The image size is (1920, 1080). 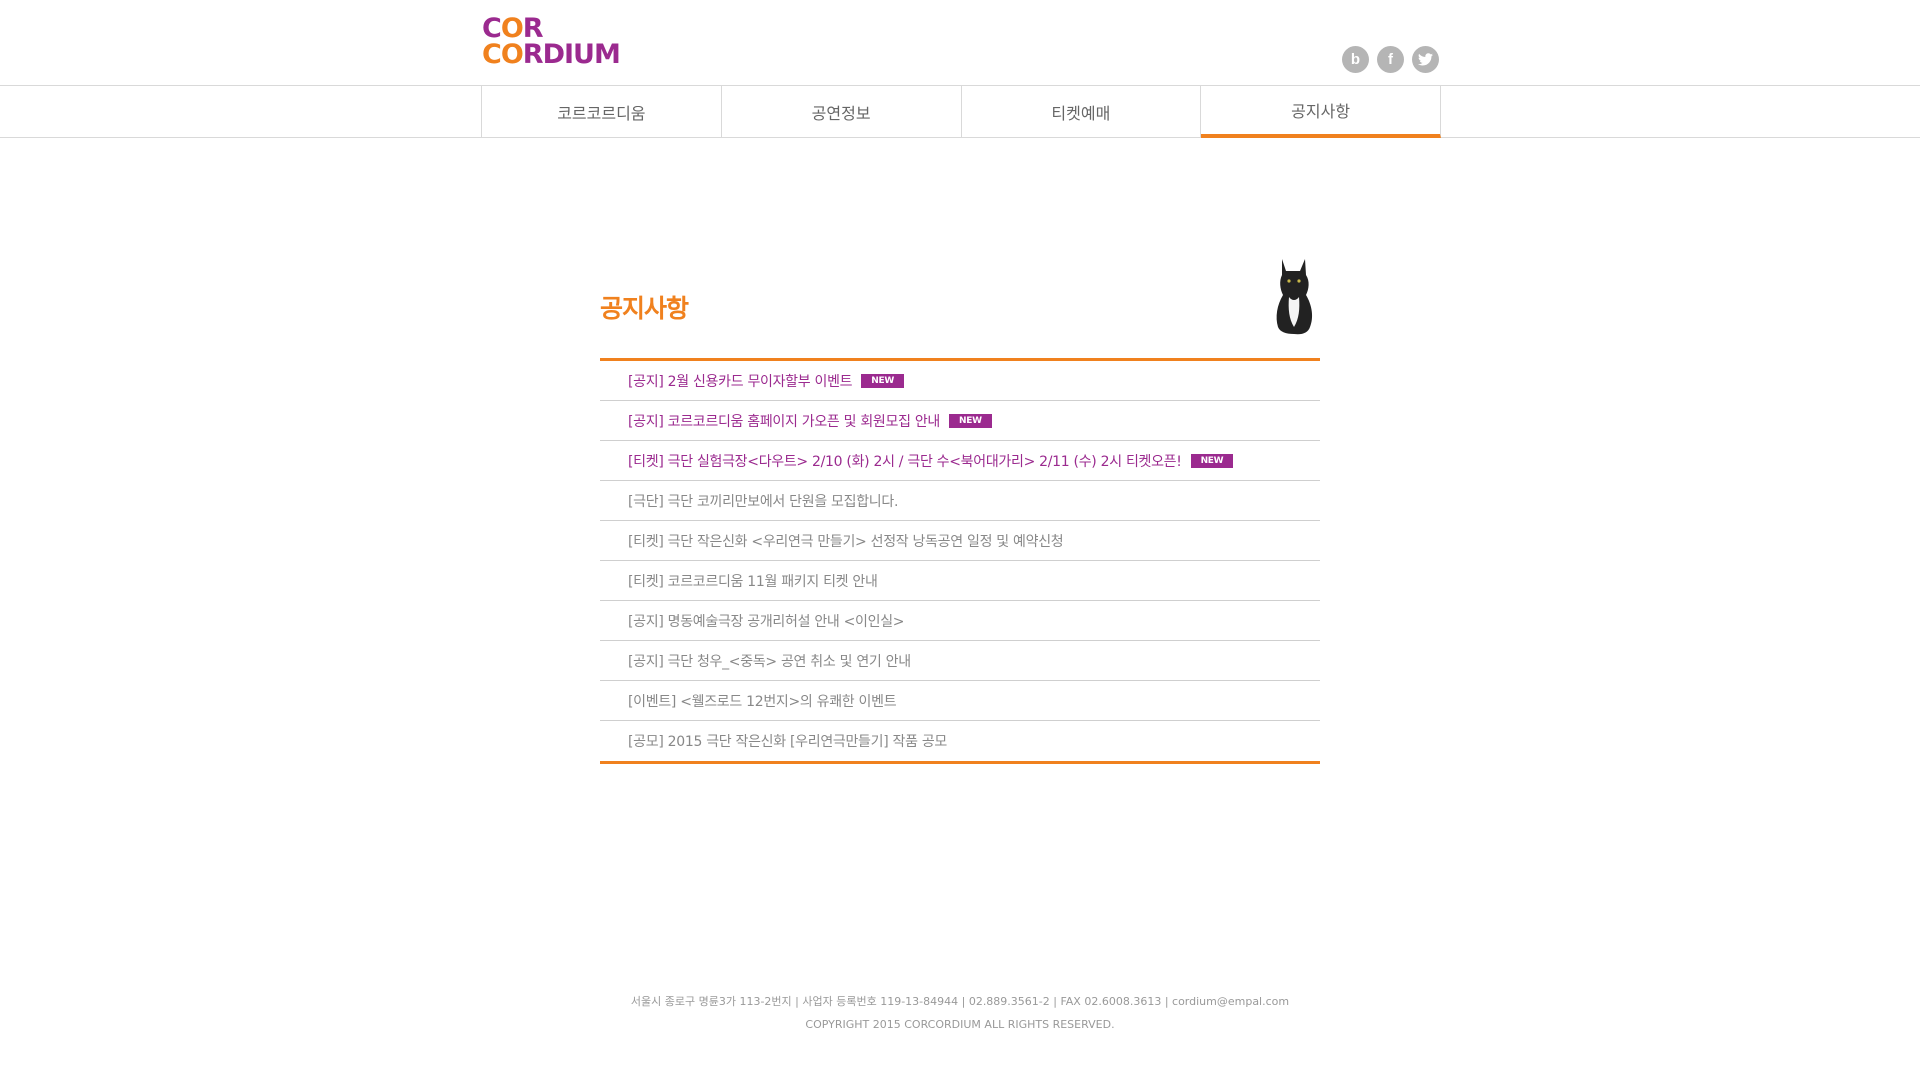 I want to click on list-item: [티켓] 코르코르디움 11월 패키지 티켓 안내, so click(x=960, y=581).